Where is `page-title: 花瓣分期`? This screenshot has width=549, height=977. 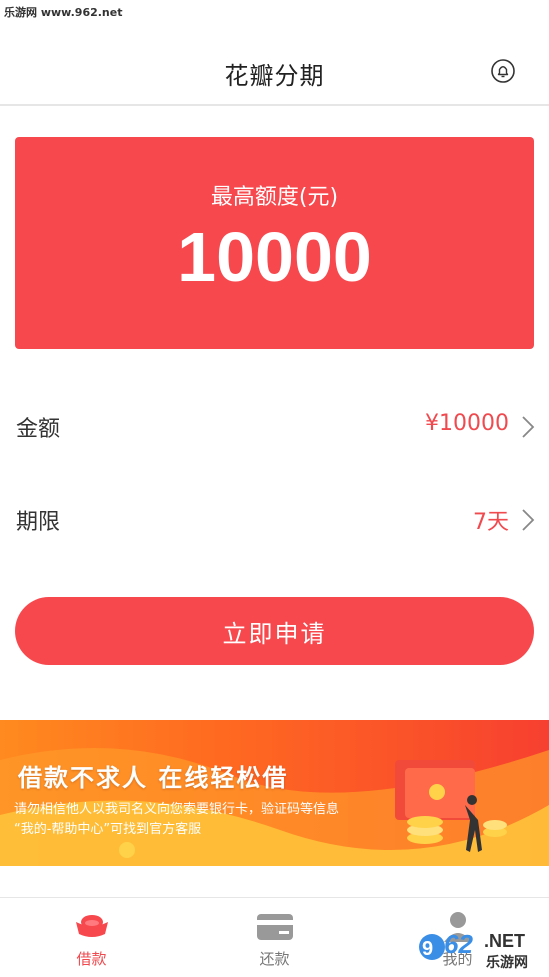 page-title: 花瓣分期 is located at coordinates (274, 76).